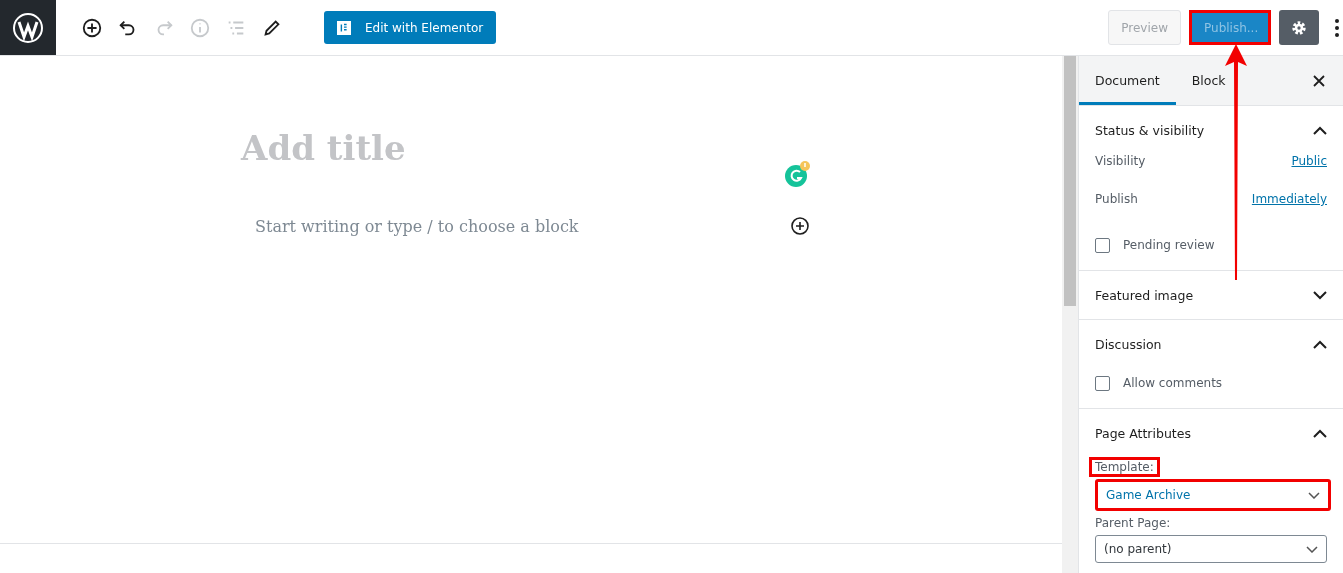 This screenshot has width=1343, height=573. I want to click on field-label: Parent Page:, so click(1133, 523).